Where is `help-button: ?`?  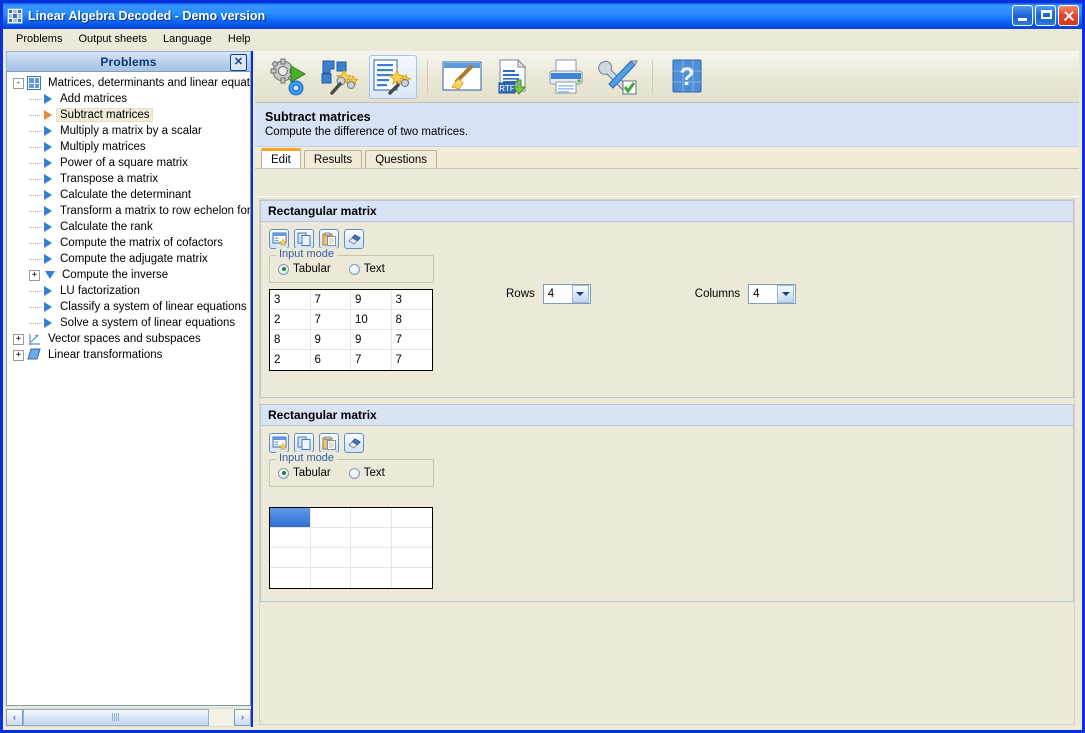 help-button: ? is located at coordinates (687, 77).